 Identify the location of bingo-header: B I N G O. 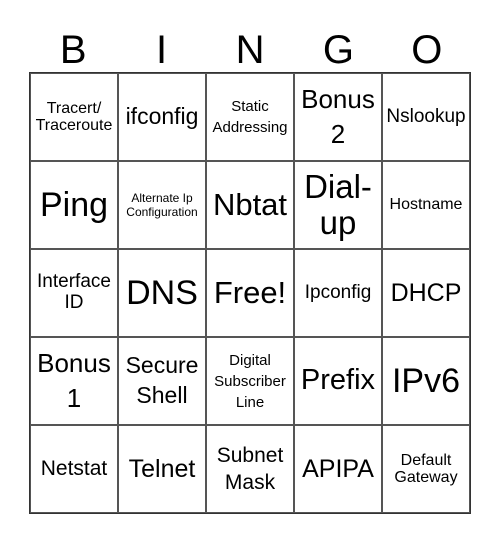
(250, 50).